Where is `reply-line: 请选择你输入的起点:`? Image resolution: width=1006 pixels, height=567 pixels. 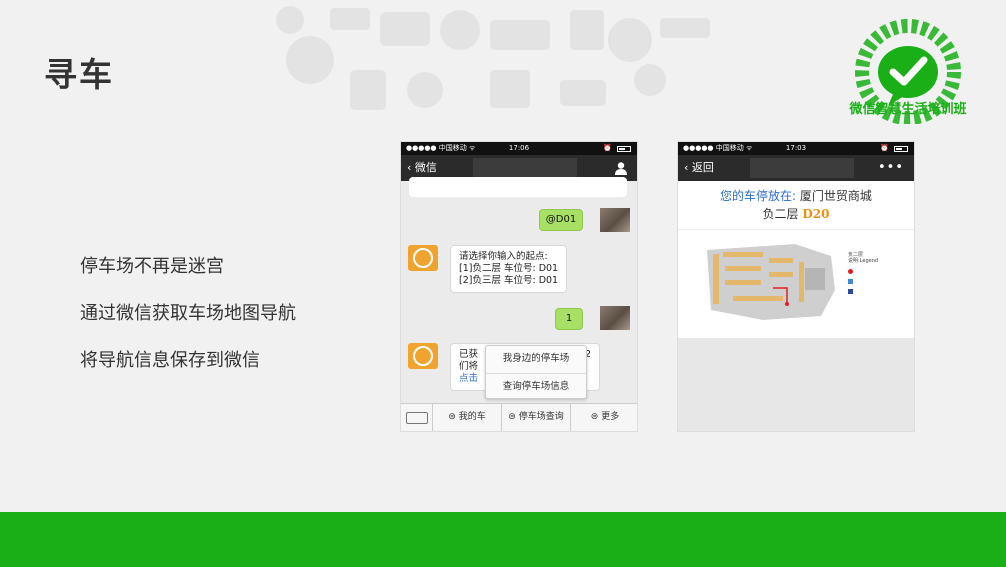 reply-line: 请选择你输入的起点: is located at coordinates (503, 256).